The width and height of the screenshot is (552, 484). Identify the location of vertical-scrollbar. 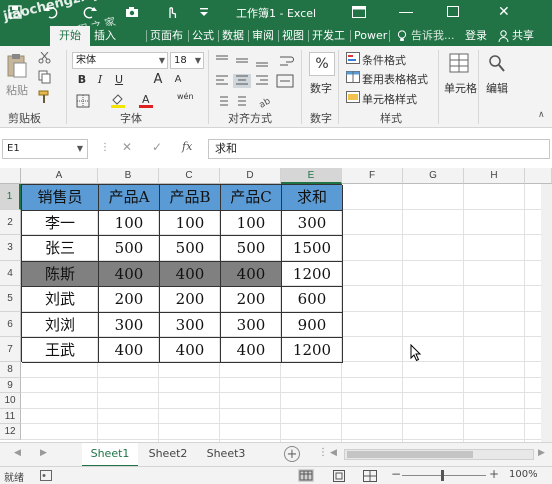
(546, 313).